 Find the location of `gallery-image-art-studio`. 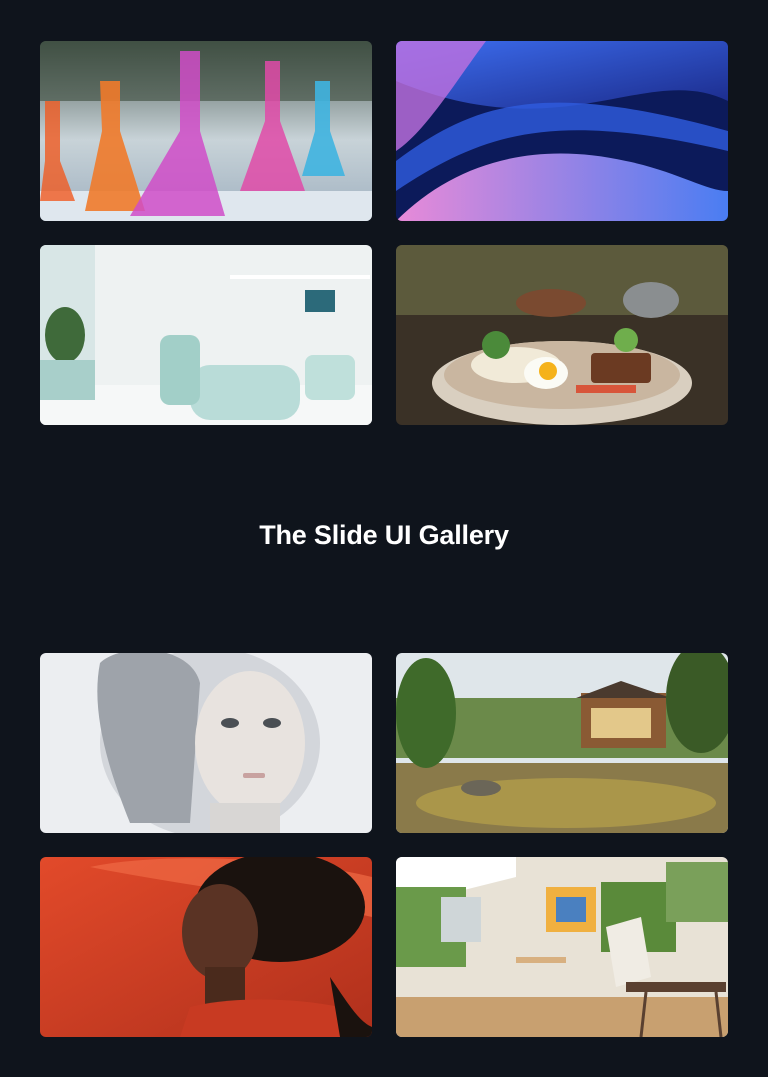

gallery-image-art-studio is located at coordinates (562, 947).